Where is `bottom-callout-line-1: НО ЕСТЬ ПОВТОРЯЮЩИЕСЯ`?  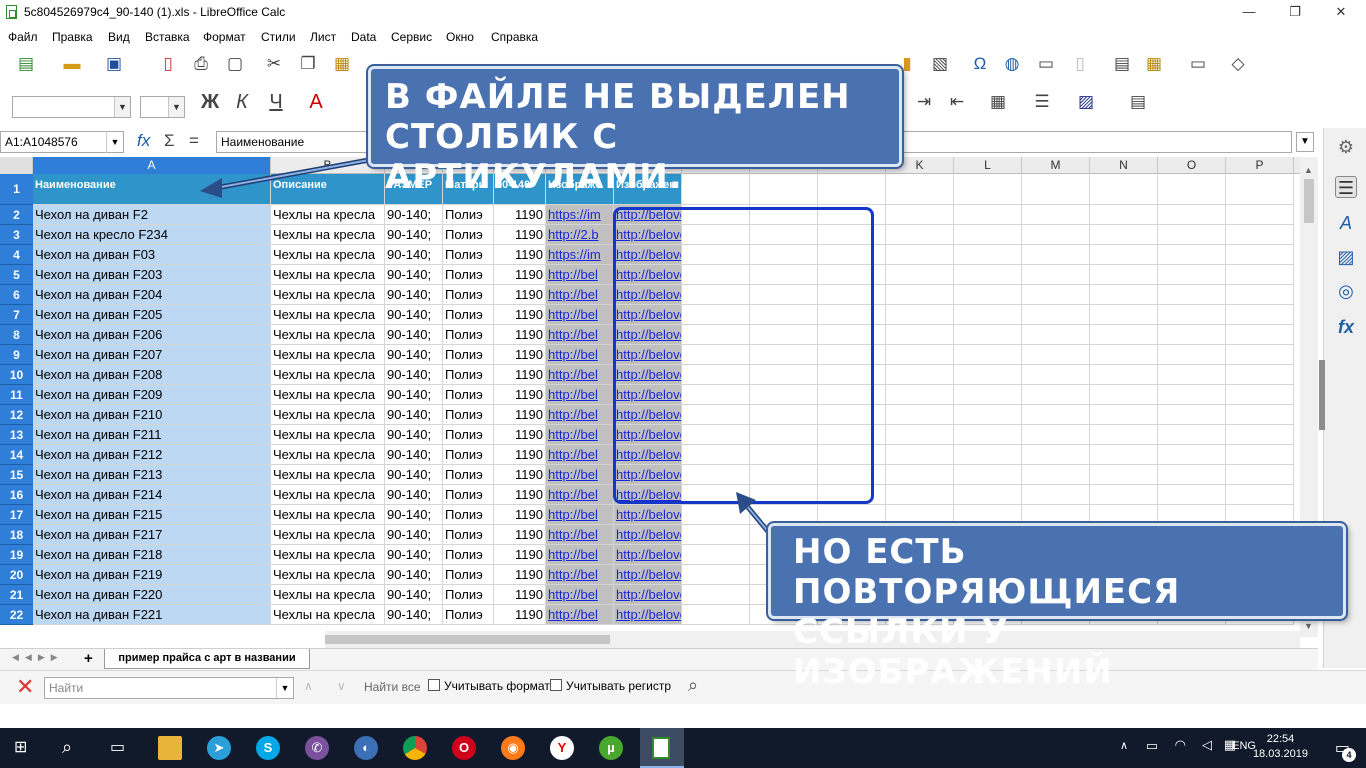
bottom-callout-line-1: НО ЕСТЬ ПОВТОРЯЮЩИЕСЯ is located at coordinates (987, 572).